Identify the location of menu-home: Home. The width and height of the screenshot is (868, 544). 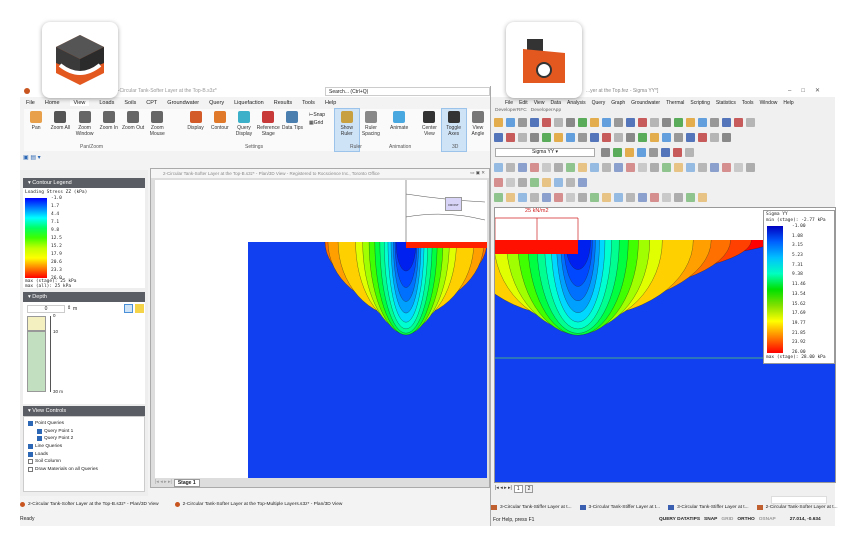
(52, 103).